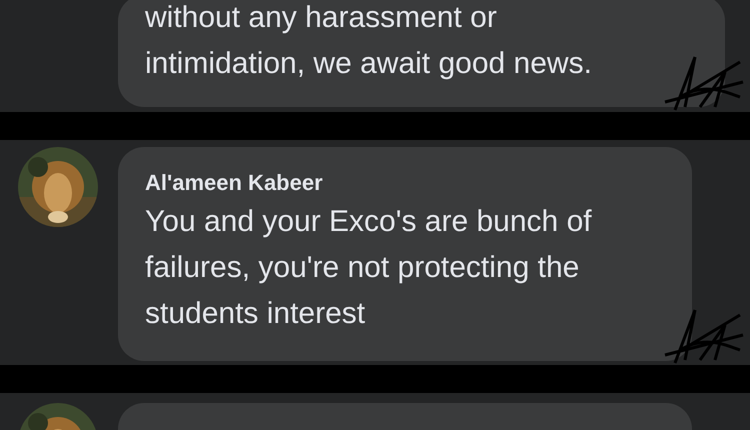 The height and width of the screenshot is (430, 750). What do you see at coordinates (405, 183) in the screenshot?
I see `author-name: Al'ameen Kabeer` at bounding box center [405, 183].